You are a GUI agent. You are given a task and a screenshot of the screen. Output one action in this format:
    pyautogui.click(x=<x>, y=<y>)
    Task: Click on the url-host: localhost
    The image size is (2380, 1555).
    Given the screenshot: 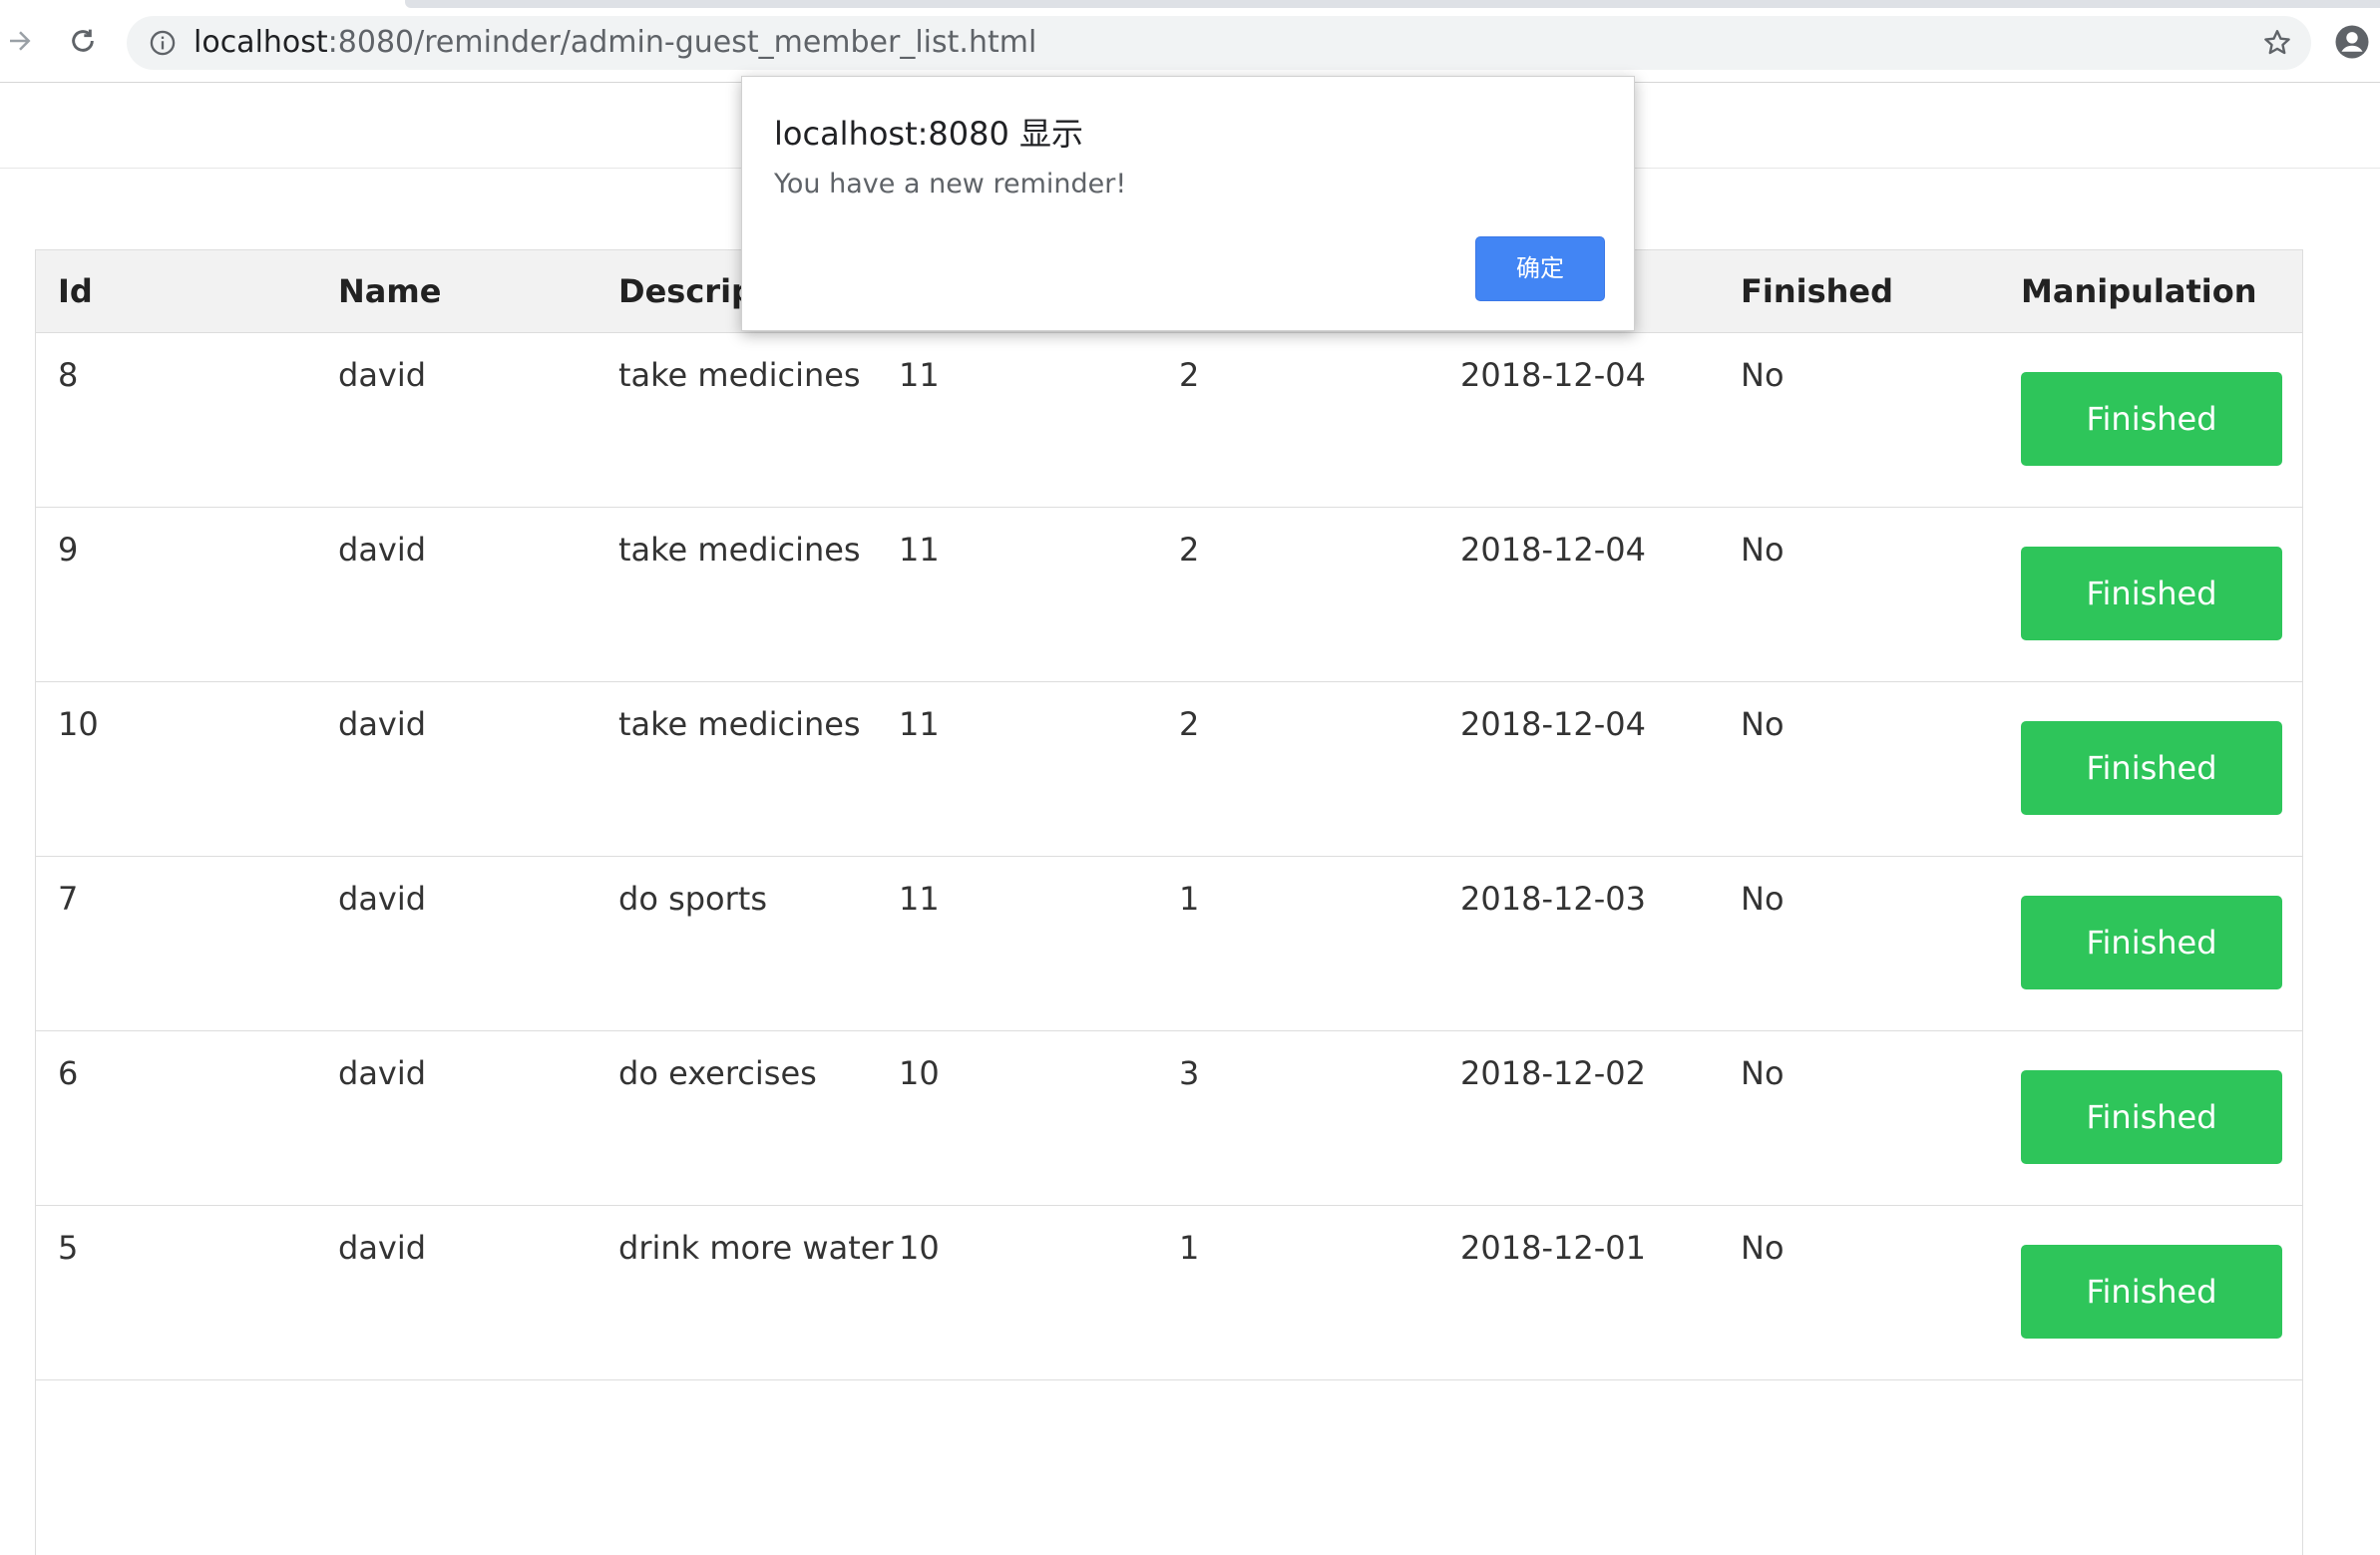 What is the action you would take?
    pyautogui.click(x=261, y=43)
    